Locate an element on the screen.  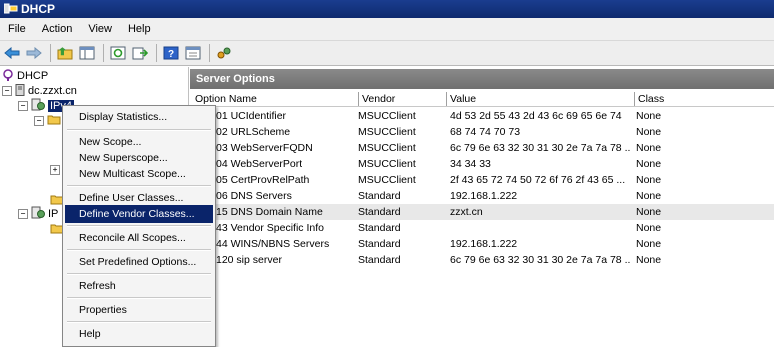
server-icon is located at coordinates (20, 91).